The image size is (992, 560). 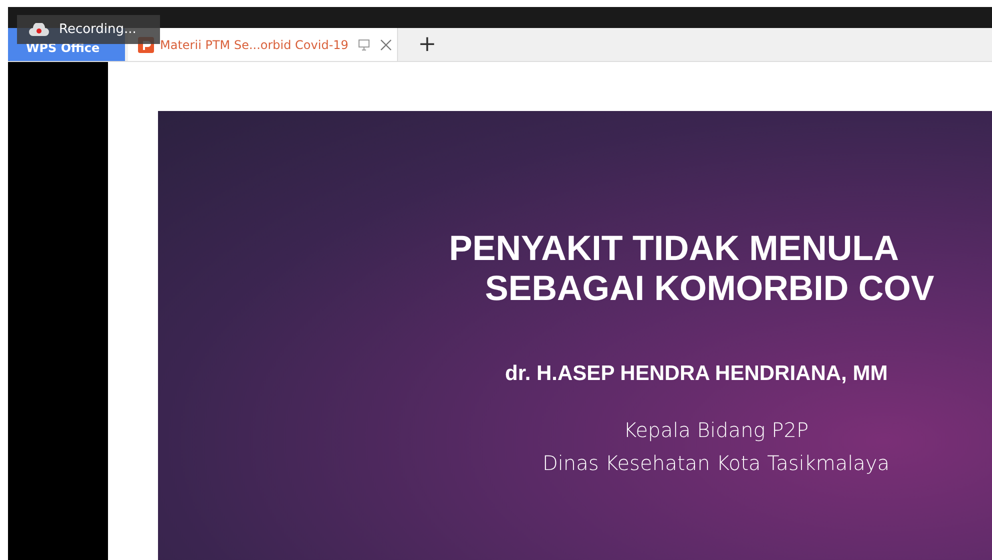 I want to click on monitor-icon, so click(x=364, y=44).